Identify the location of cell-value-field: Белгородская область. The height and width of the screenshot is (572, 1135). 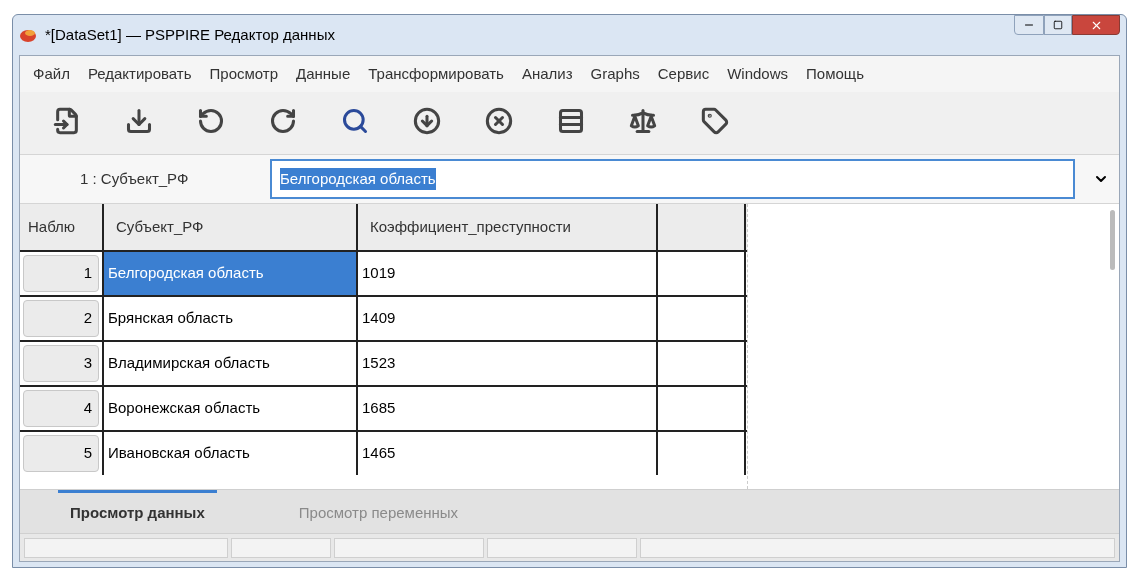
(672, 179).